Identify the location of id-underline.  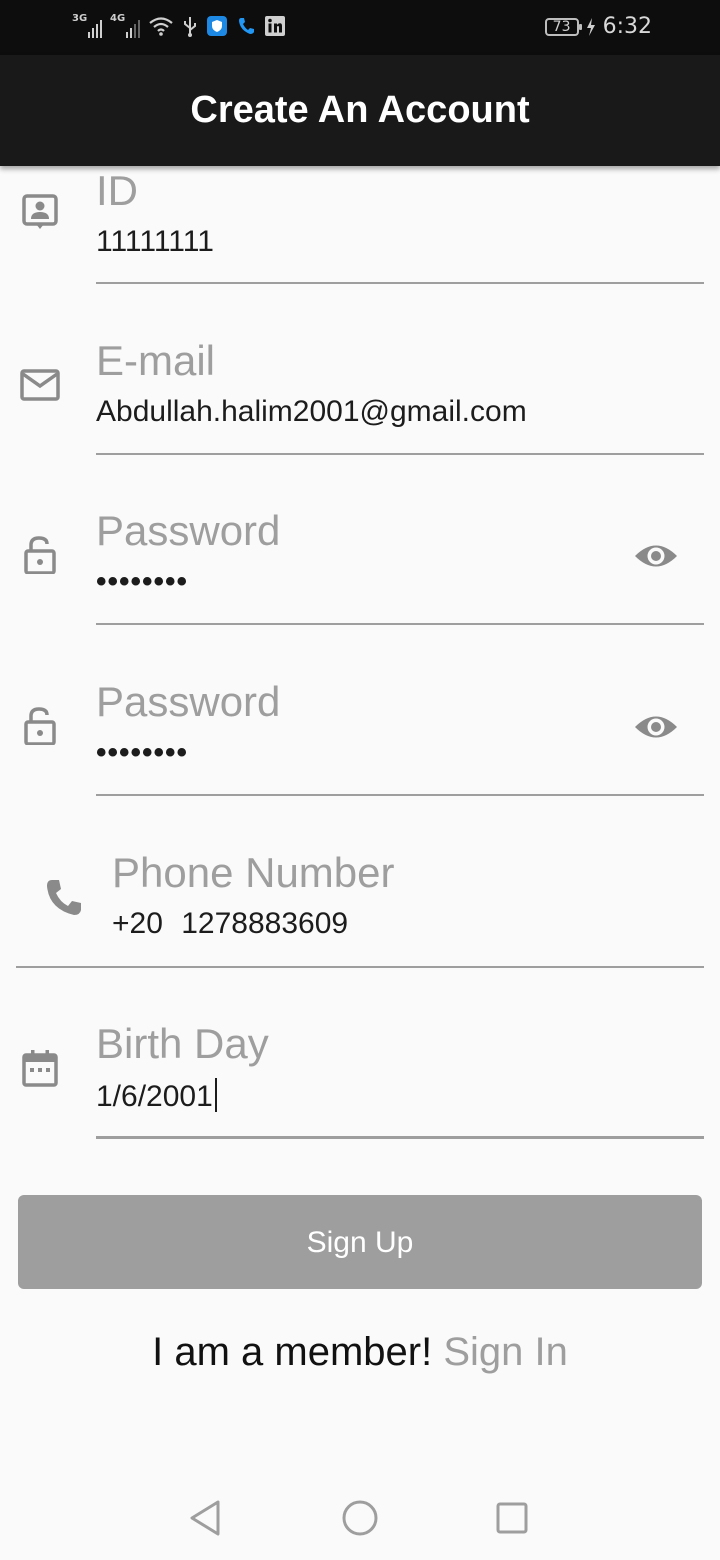
(400, 283).